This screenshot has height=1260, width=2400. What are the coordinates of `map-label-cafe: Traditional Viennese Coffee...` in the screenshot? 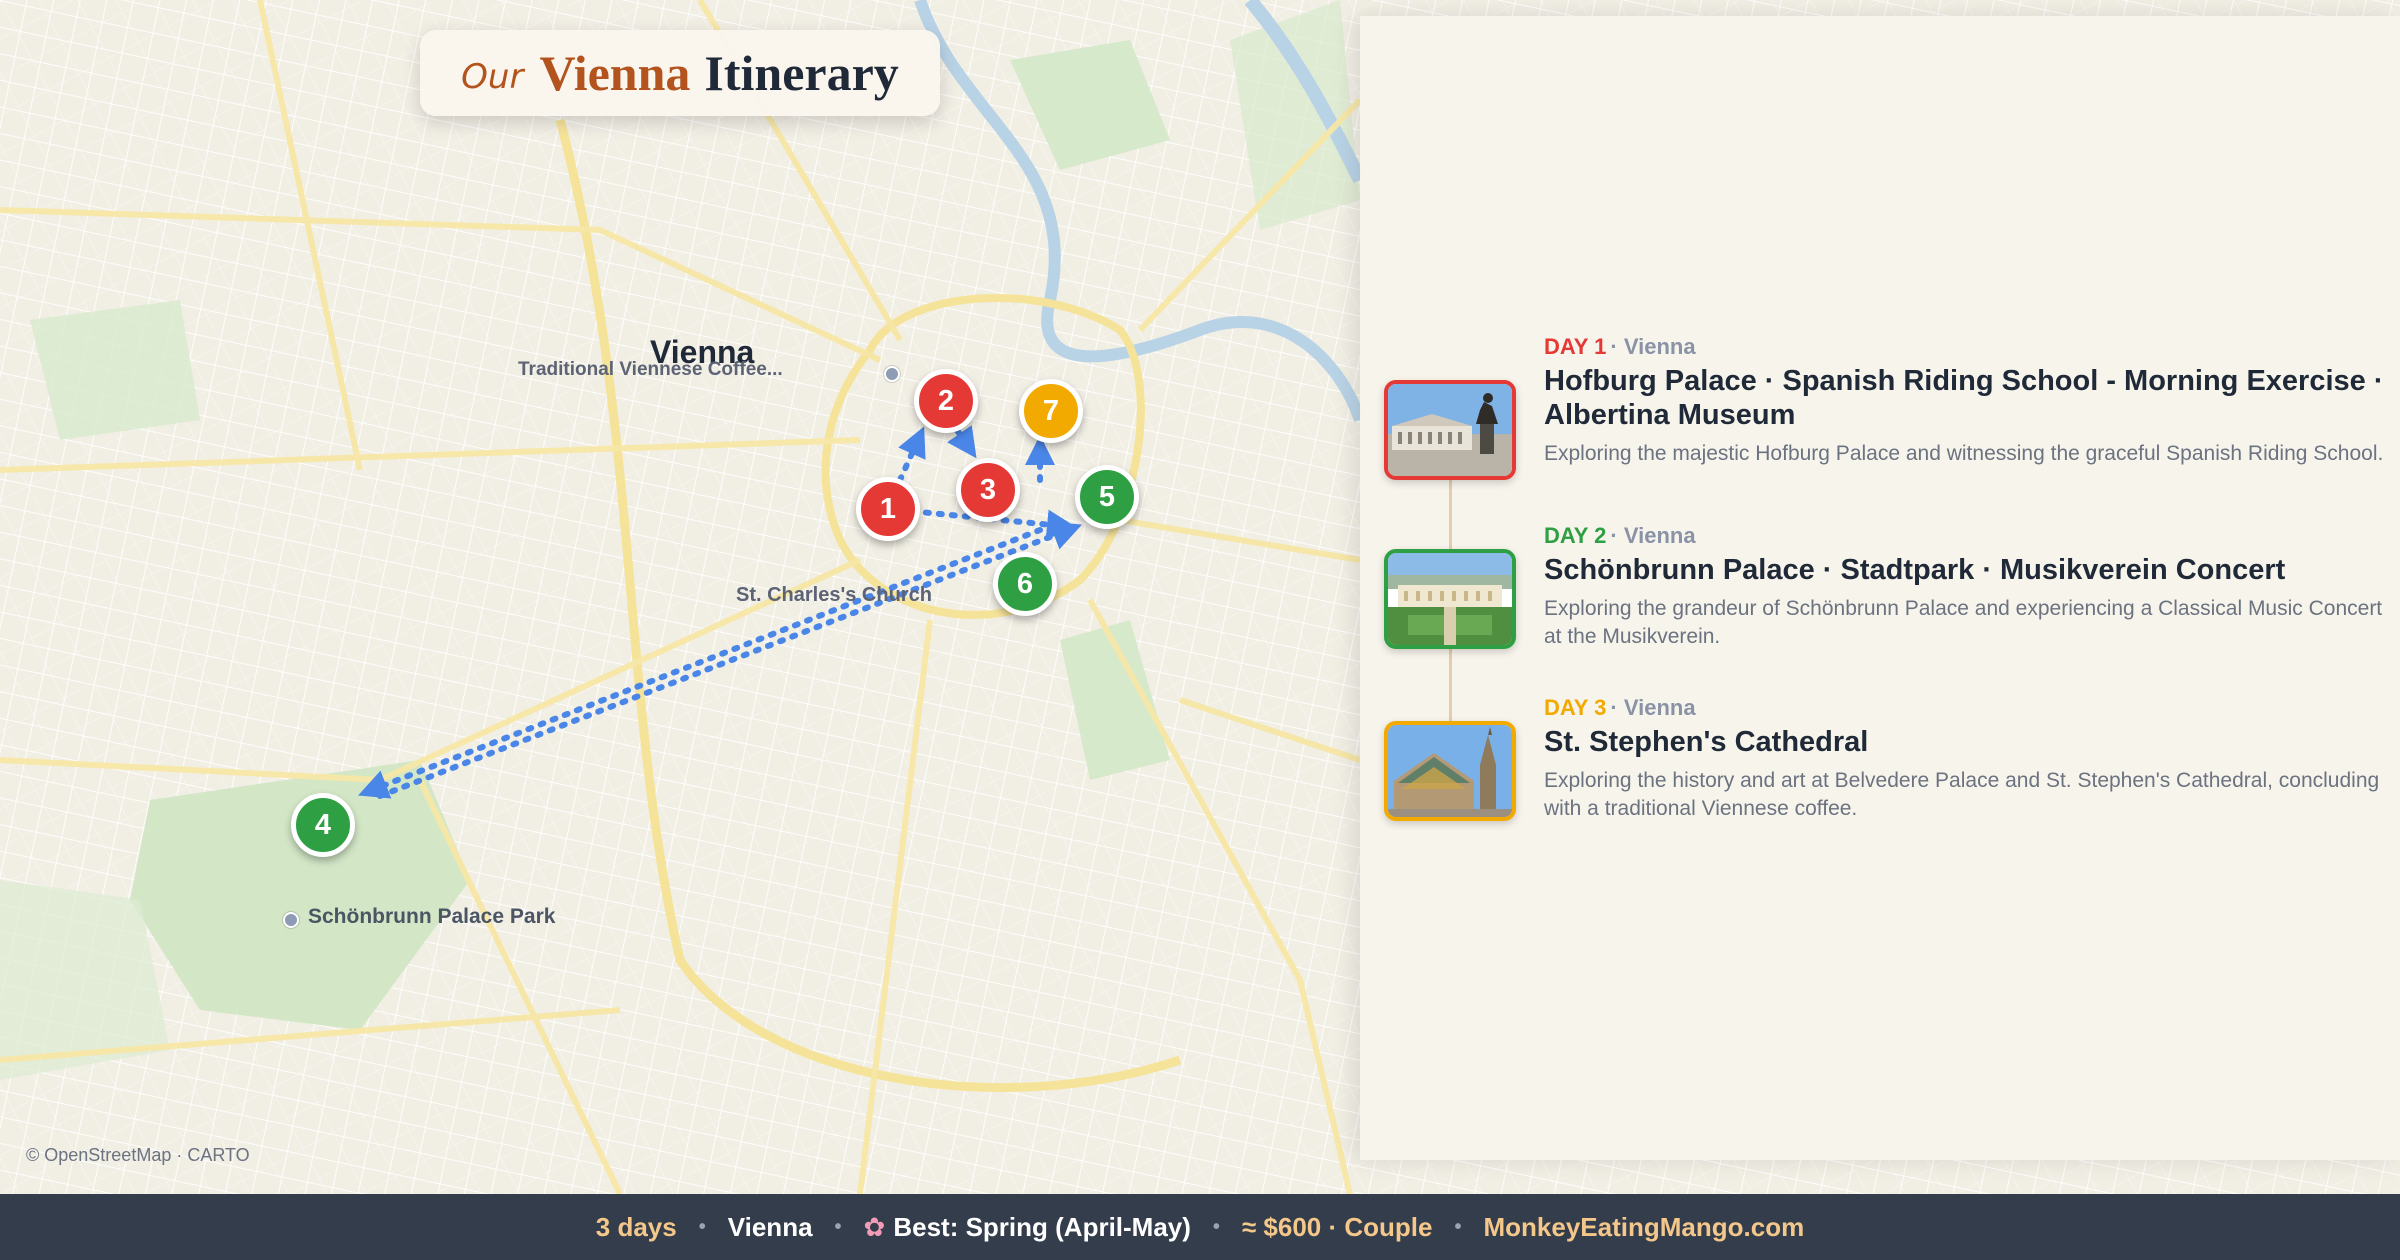 It's located at (650, 370).